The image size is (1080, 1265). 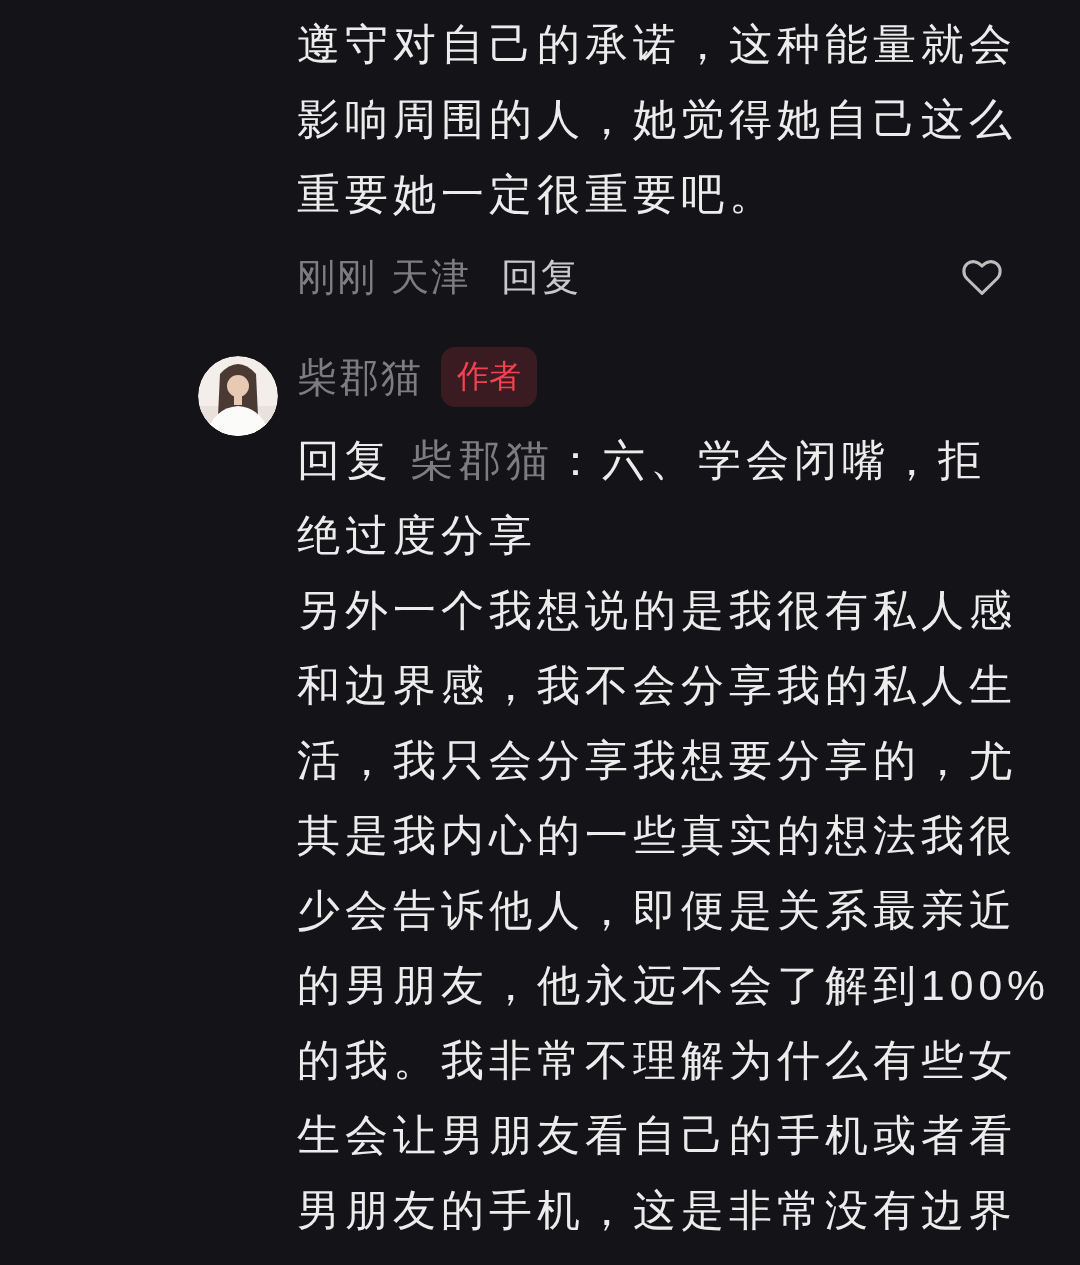 I want to click on comment-location: 天津, so click(x=431, y=277).